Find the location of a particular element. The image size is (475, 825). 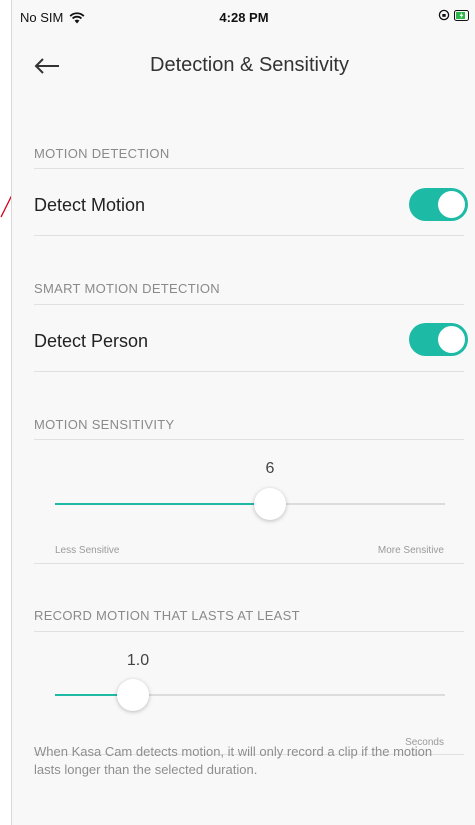

status-bar: No SIM 4:28 PM is located at coordinates (243, 18).